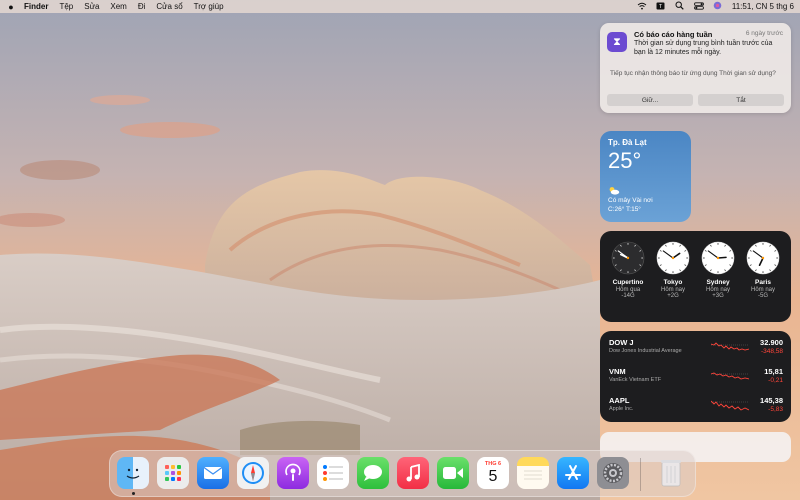 Image resolution: width=800 pixels, height=500 pixels. I want to click on reminders-icon, so click(333, 473).